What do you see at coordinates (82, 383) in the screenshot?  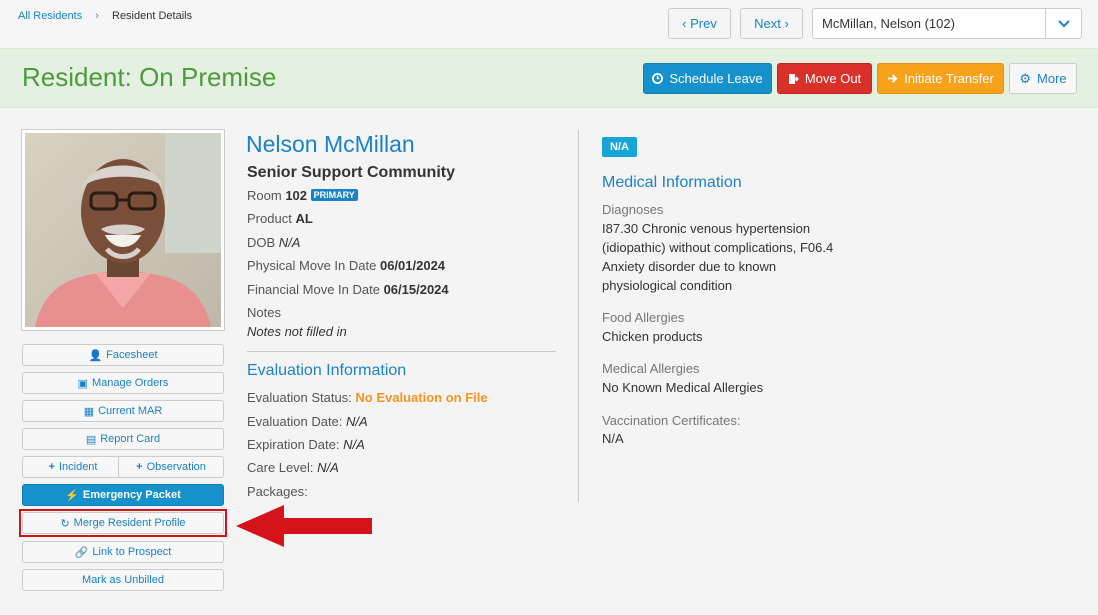 I see `camera-icon: ▣` at bounding box center [82, 383].